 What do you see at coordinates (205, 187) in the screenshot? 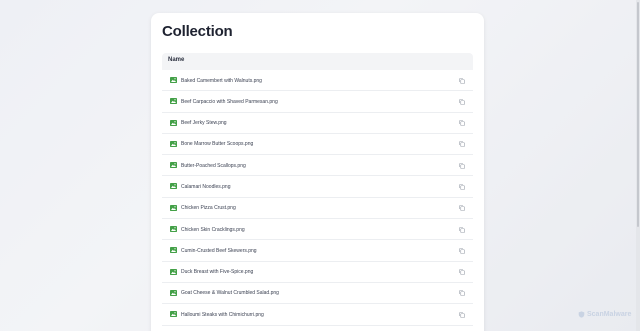
I see `file-name: Calamari Noodles.png` at bounding box center [205, 187].